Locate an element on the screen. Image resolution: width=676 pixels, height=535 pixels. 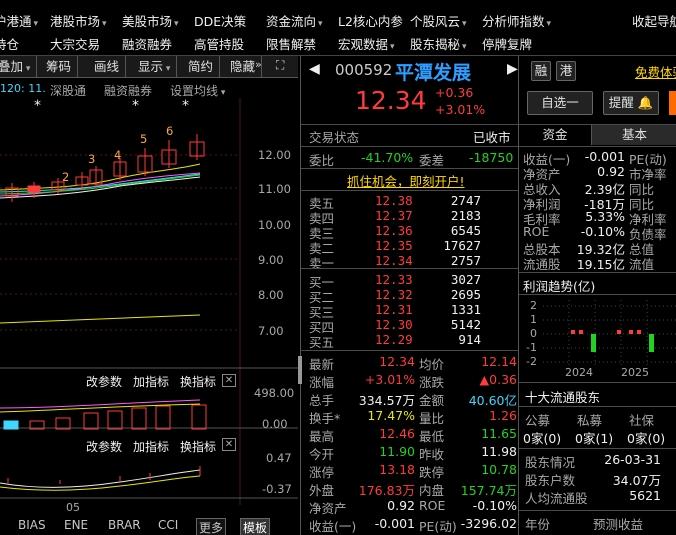
tab-funds: 资金 is located at coordinates (555, 135).